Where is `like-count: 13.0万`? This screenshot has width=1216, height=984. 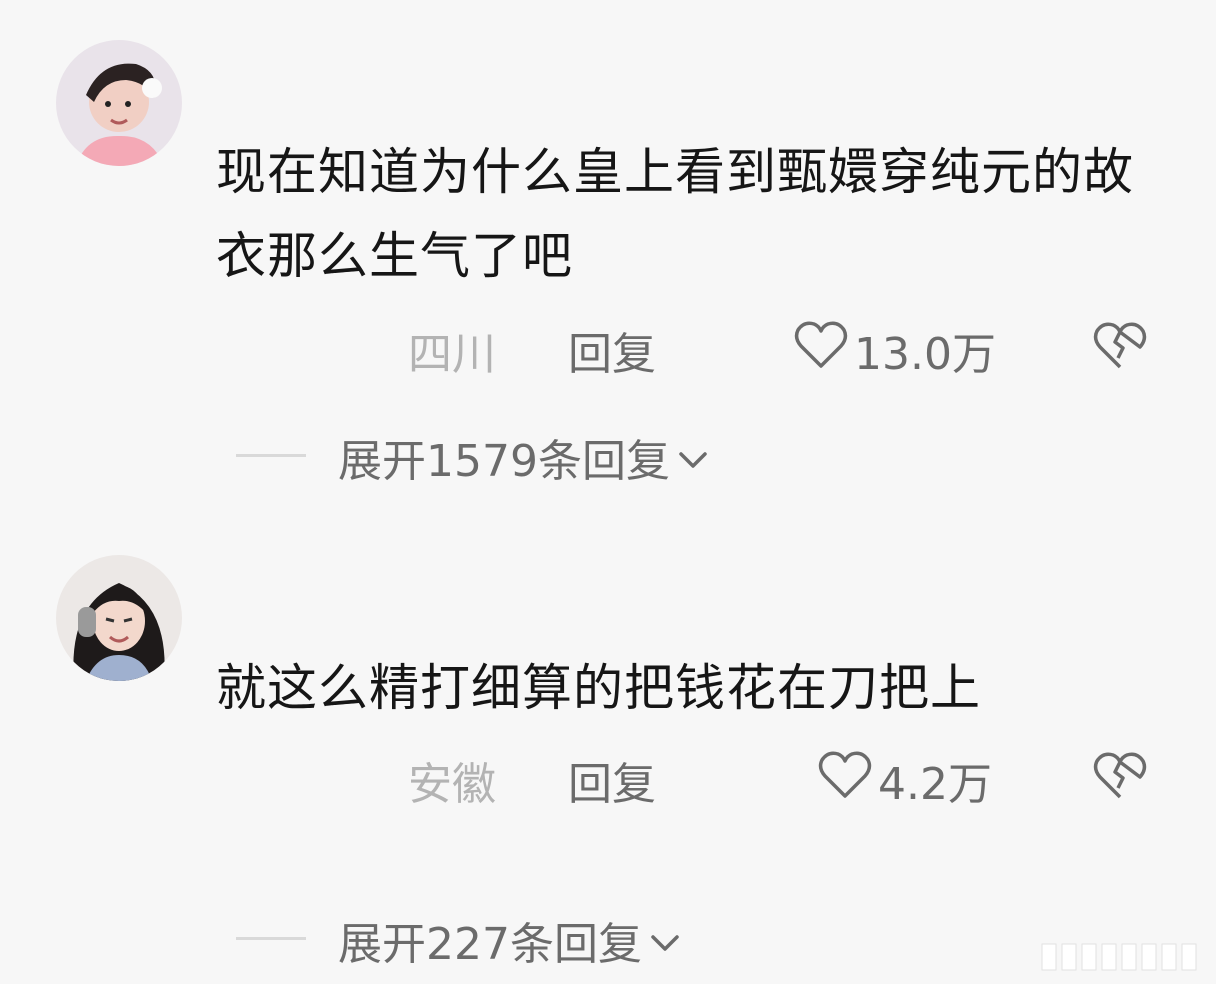 like-count: 13.0万 is located at coordinates (925, 354).